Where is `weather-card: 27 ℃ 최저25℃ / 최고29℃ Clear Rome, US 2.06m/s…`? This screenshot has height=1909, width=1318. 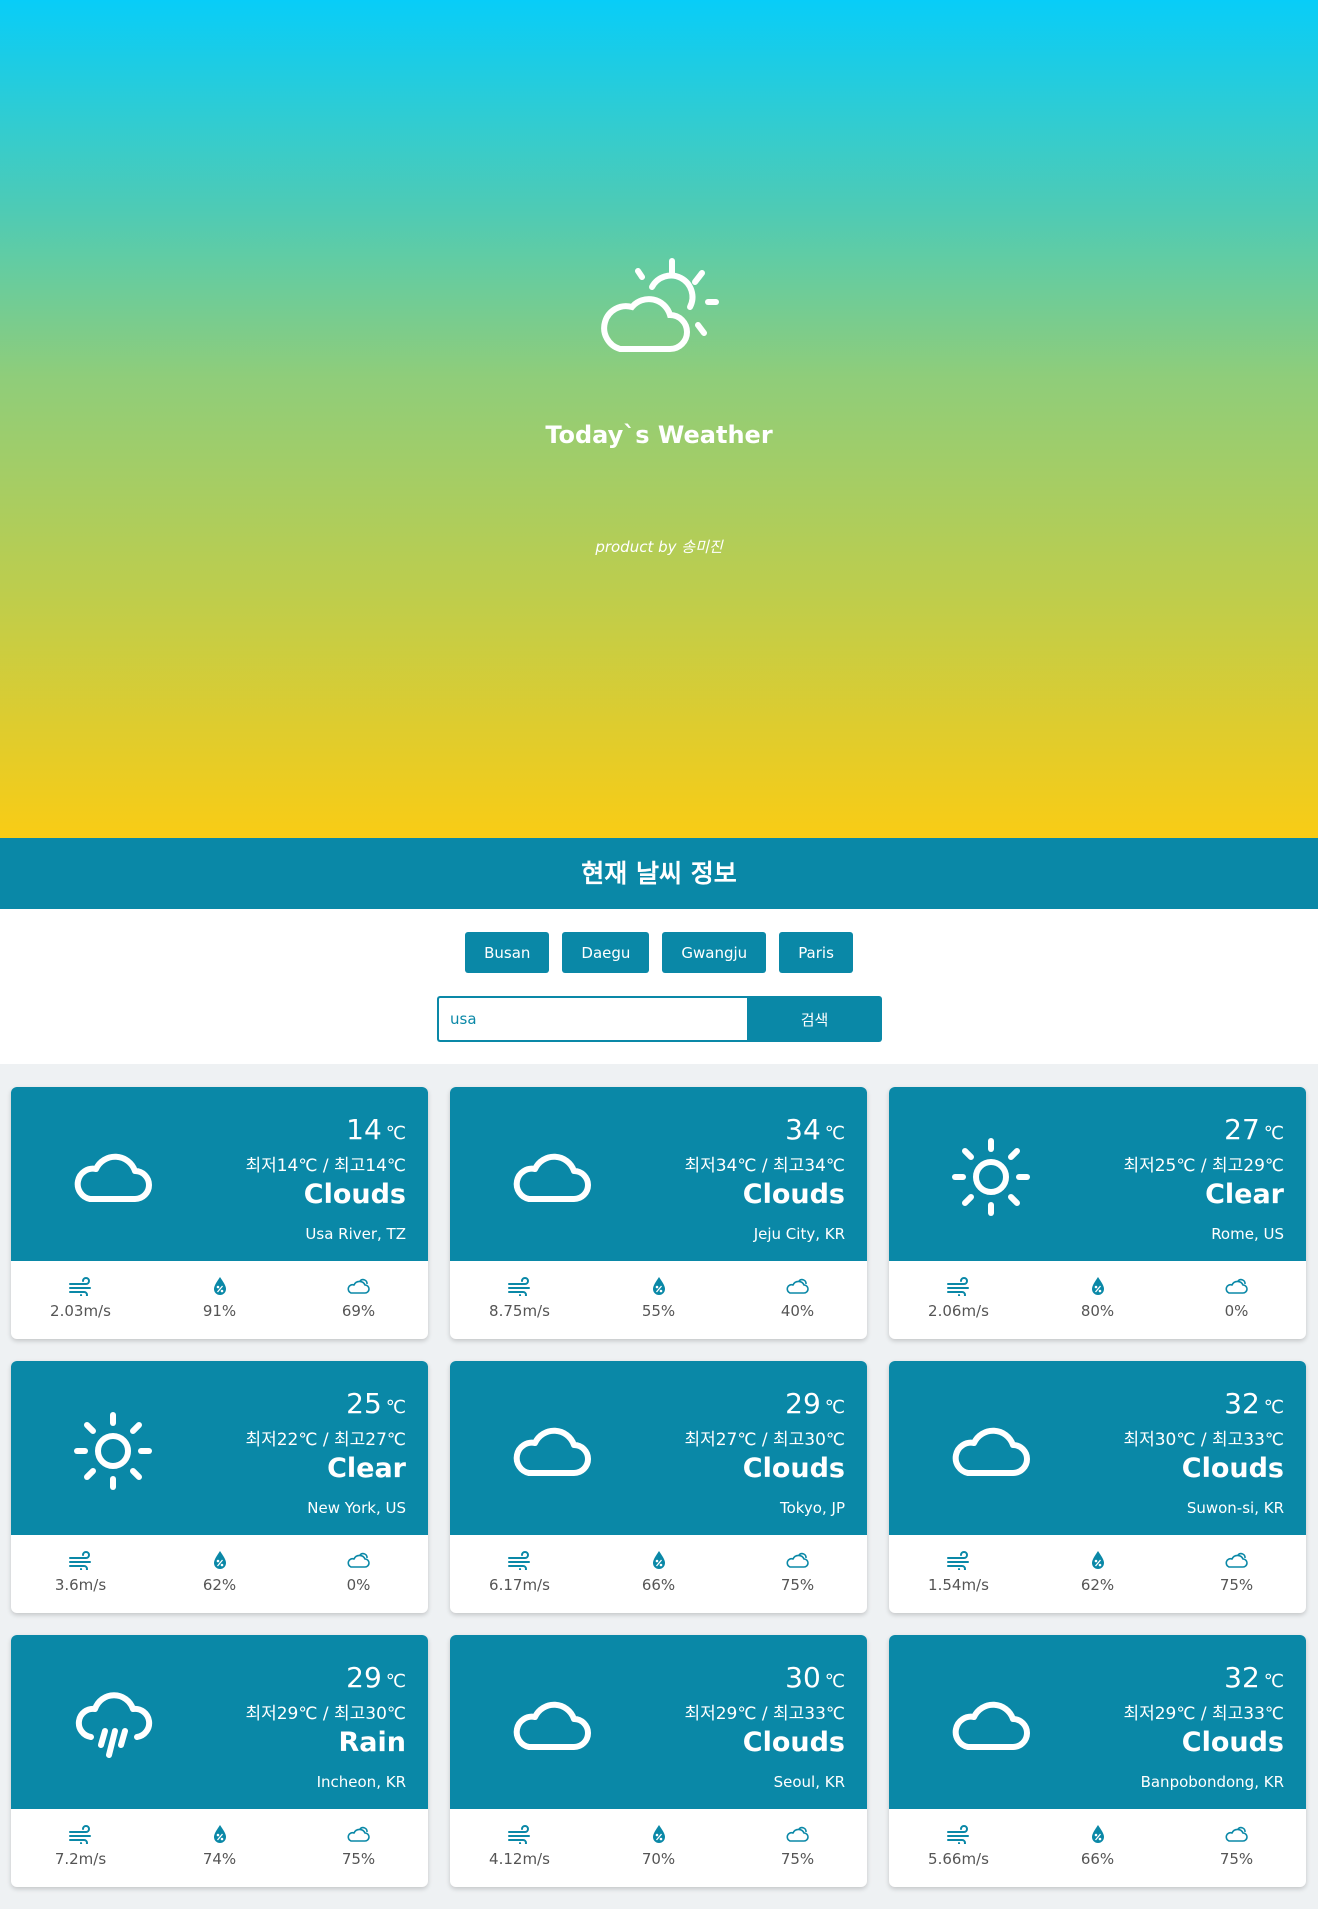 weather-card: 27 ℃ 최저25℃ / 최고29℃ Clear Rome, US 2.06m/s… is located at coordinates (1097, 1213).